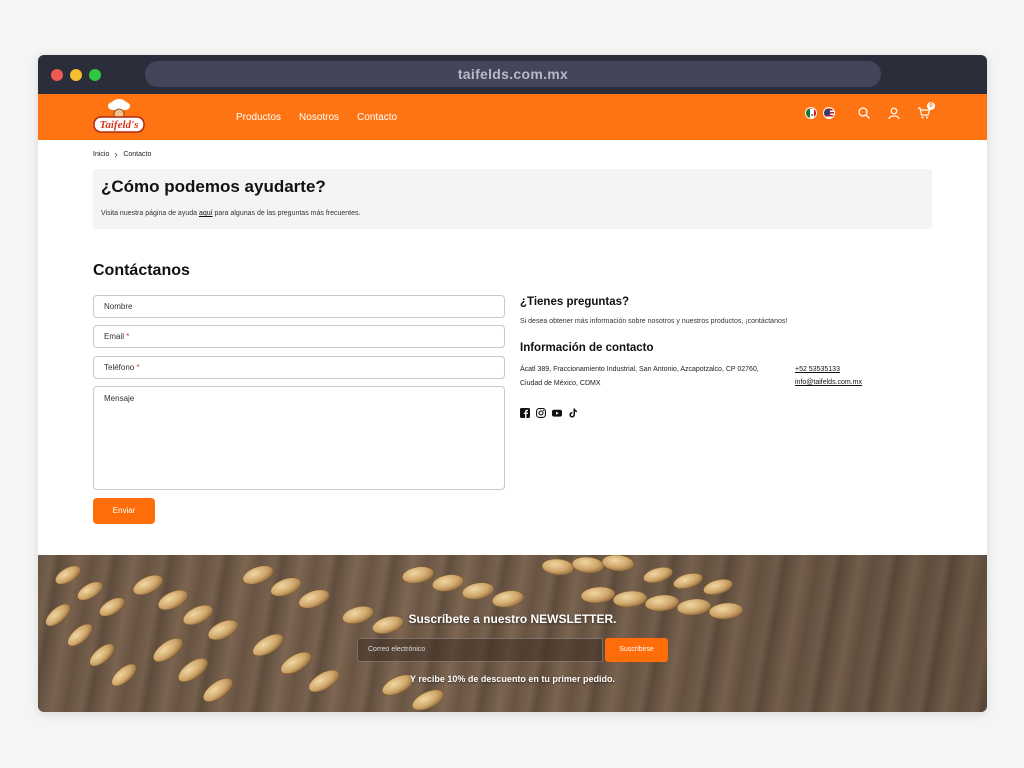 This screenshot has width=1024, height=768. What do you see at coordinates (124, 511) in the screenshot?
I see `send-button: Enviar` at bounding box center [124, 511].